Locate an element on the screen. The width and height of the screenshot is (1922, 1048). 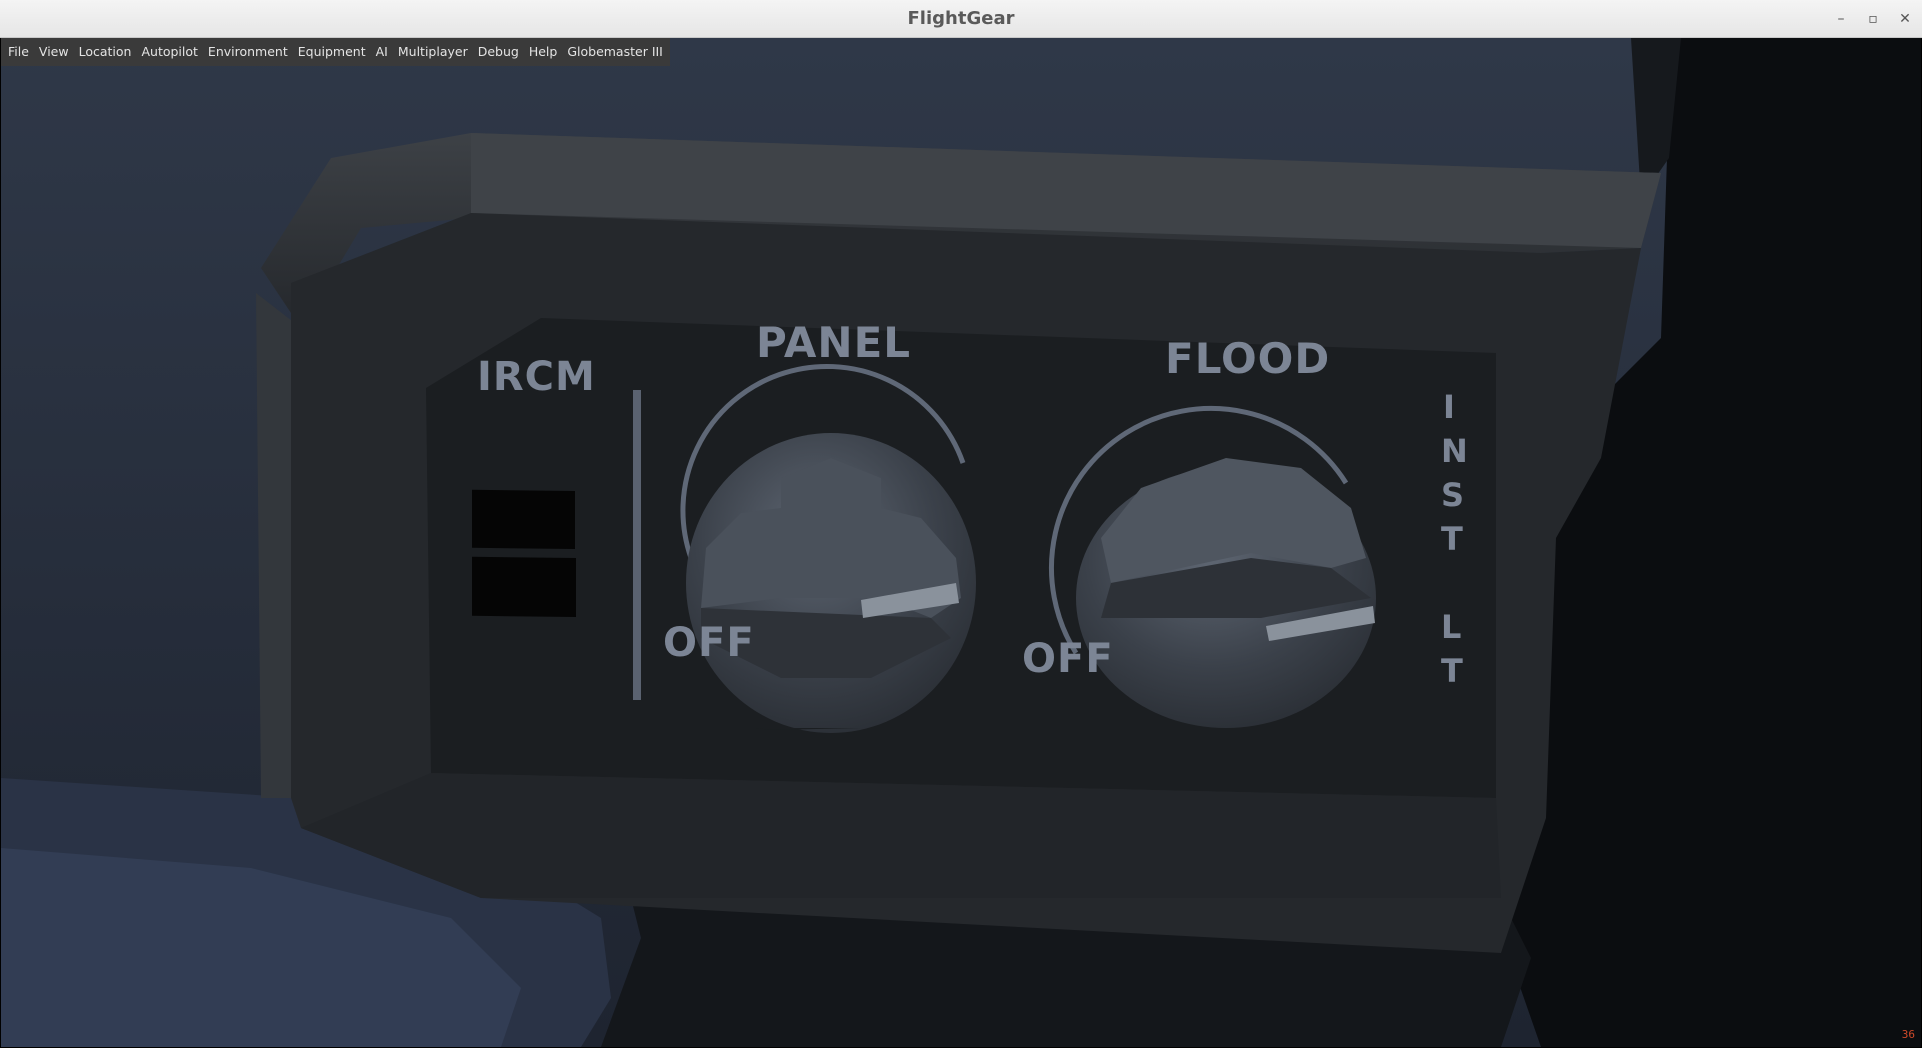
inst-lt-letter: N is located at coordinates (1455, 451).